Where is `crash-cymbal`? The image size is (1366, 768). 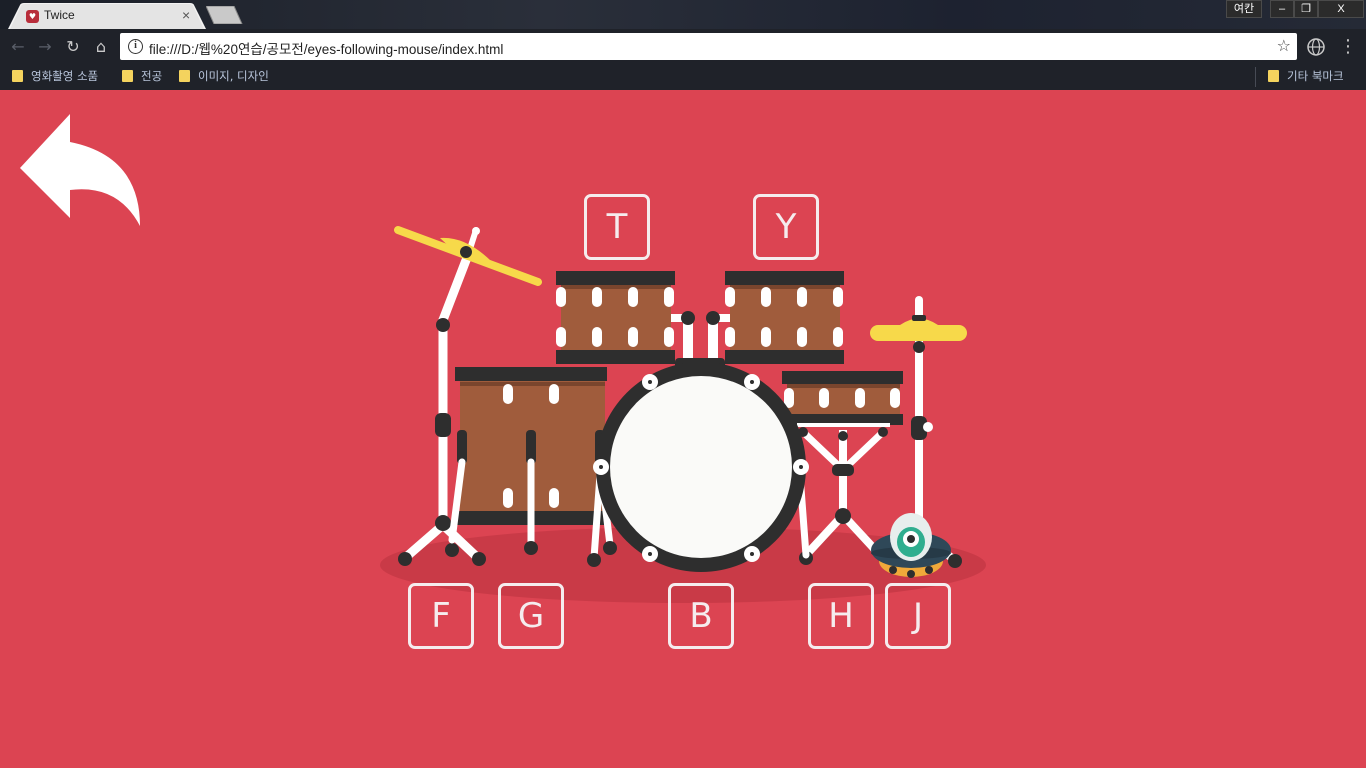
crash-cymbal is located at coordinates (468, 256).